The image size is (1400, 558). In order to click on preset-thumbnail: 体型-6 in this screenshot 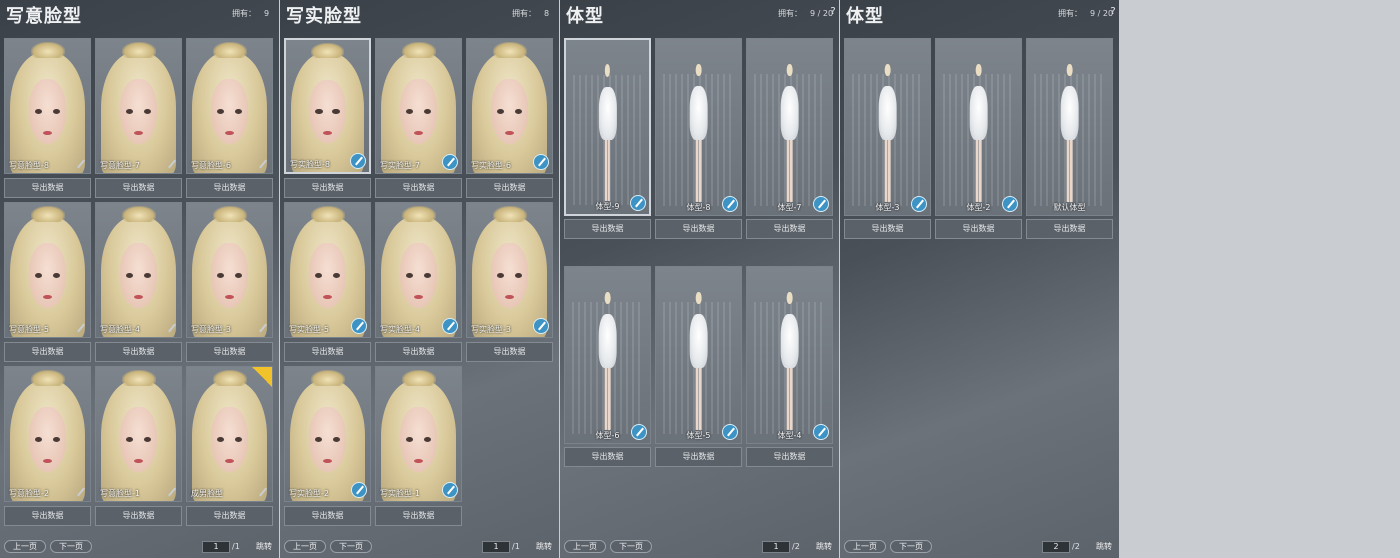, I will do `click(607, 355)`.